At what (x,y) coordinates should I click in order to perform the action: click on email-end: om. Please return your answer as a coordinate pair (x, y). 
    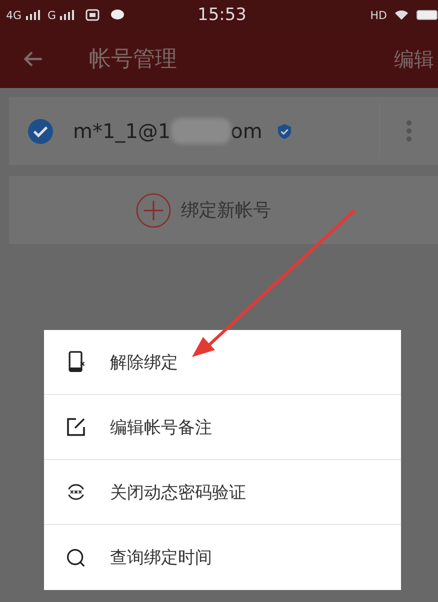
    Looking at the image, I should click on (246, 131).